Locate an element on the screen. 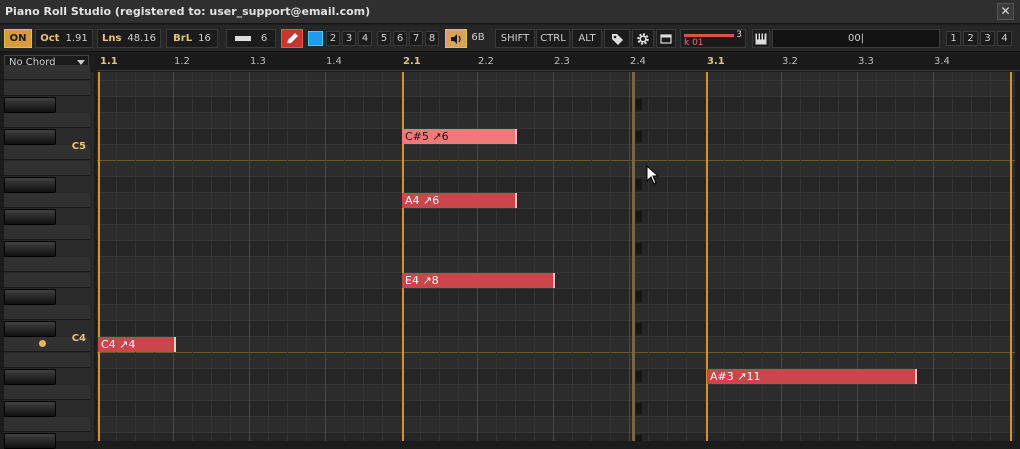 This screenshot has width=1020, height=449. pencil-tool-button is located at coordinates (292, 38).